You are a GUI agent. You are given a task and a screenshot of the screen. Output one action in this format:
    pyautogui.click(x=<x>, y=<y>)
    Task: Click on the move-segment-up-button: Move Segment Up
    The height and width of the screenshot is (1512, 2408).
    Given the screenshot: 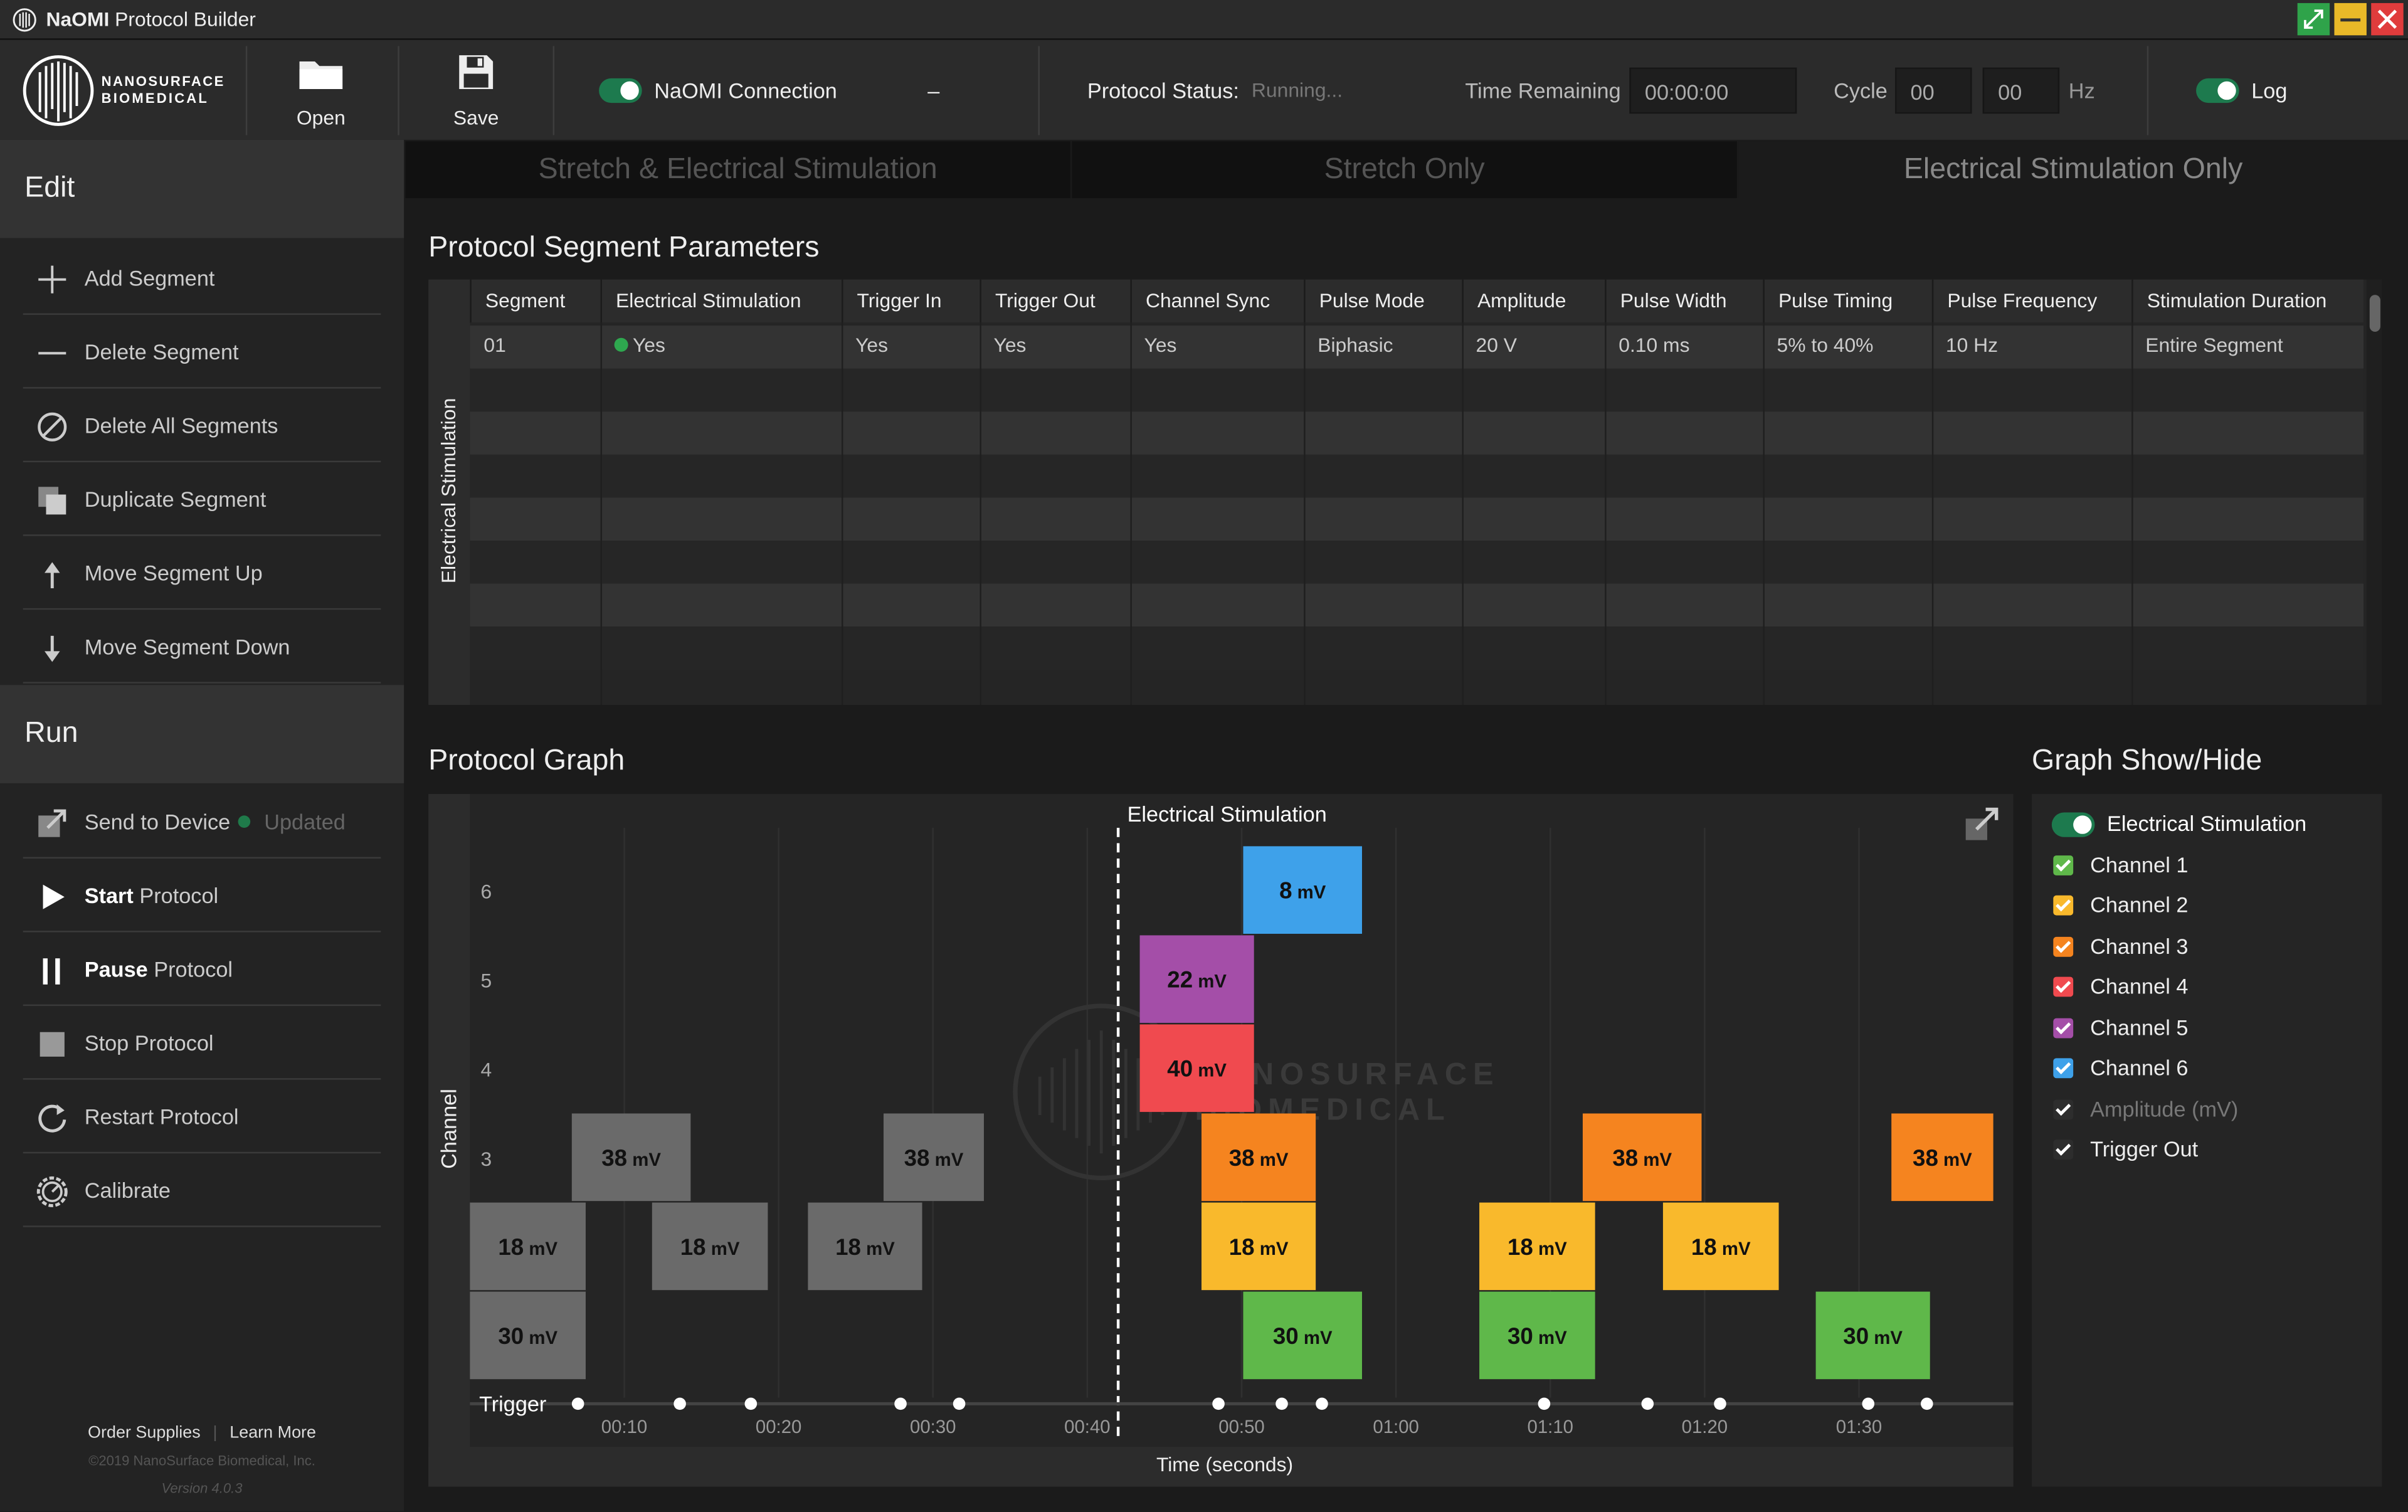 What is the action you would take?
    pyautogui.click(x=202, y=573)
    